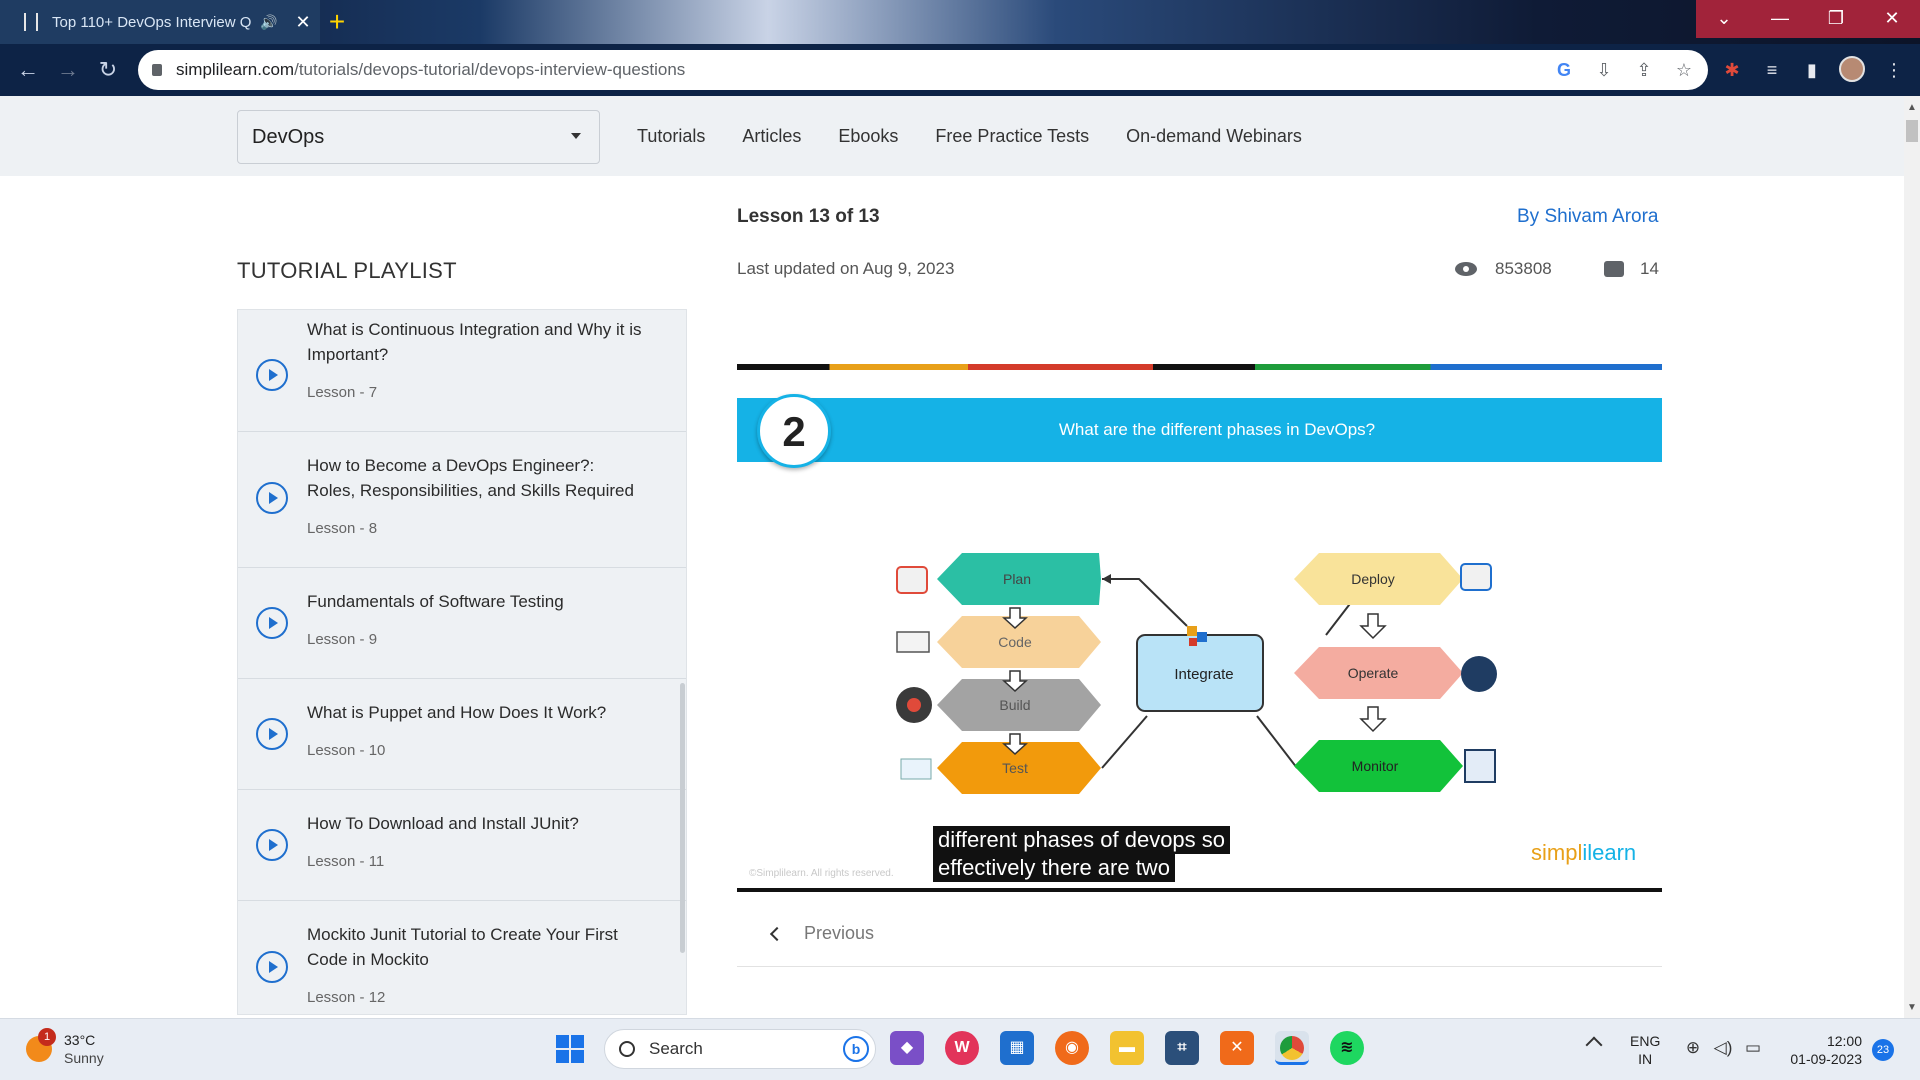 This screenshot has width=1920, height=1080. What do you see at coordinates (342, 392) in the screenshot?
I see `playlist-item-lesson: Lesson - 7` at bounding box center [342, 392].